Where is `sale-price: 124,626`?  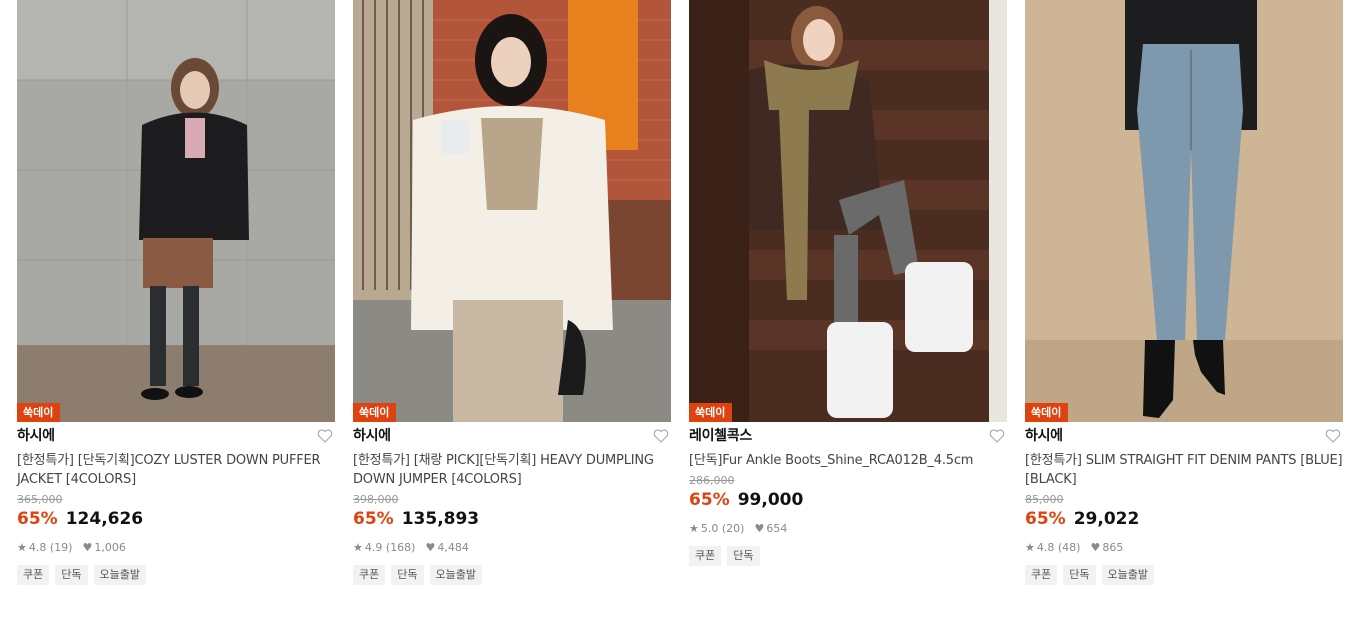 sale-price: 124,626 is located at coordinates (104, 519).